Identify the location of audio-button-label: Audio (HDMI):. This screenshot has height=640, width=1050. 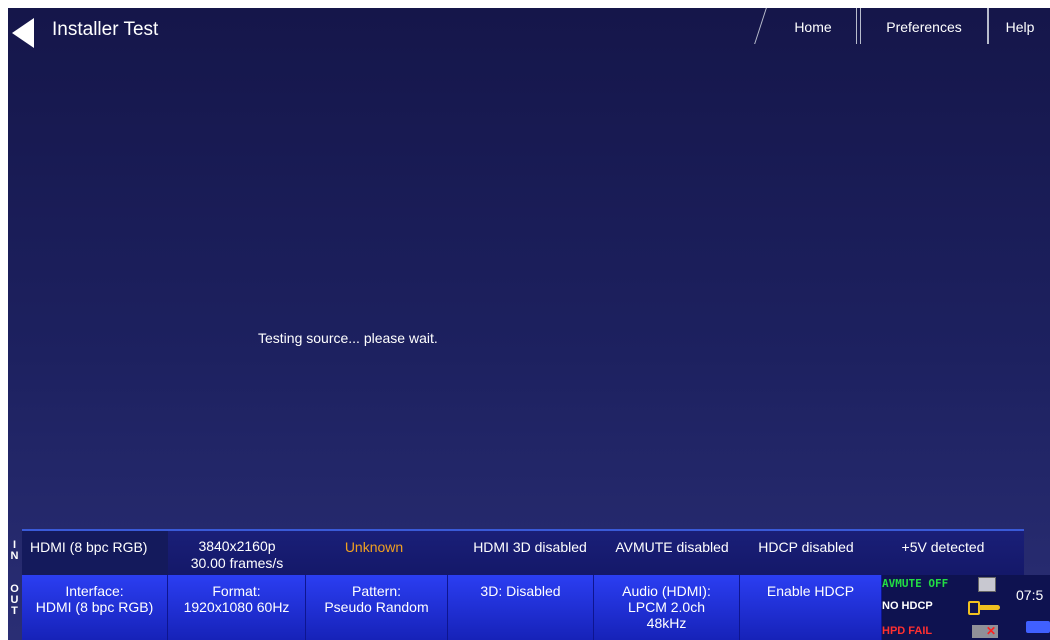
(666, 591).